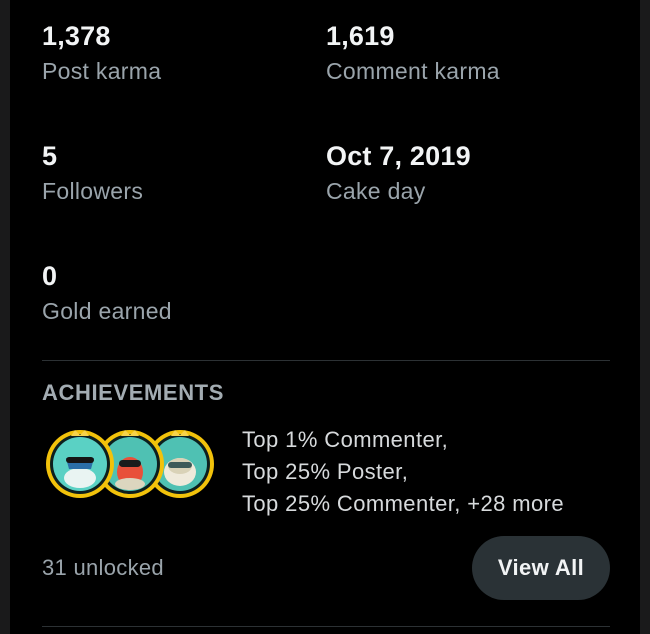  I want to click on cake-day-stat: Oct 7, 2019 Cake day, so click(398, 173).